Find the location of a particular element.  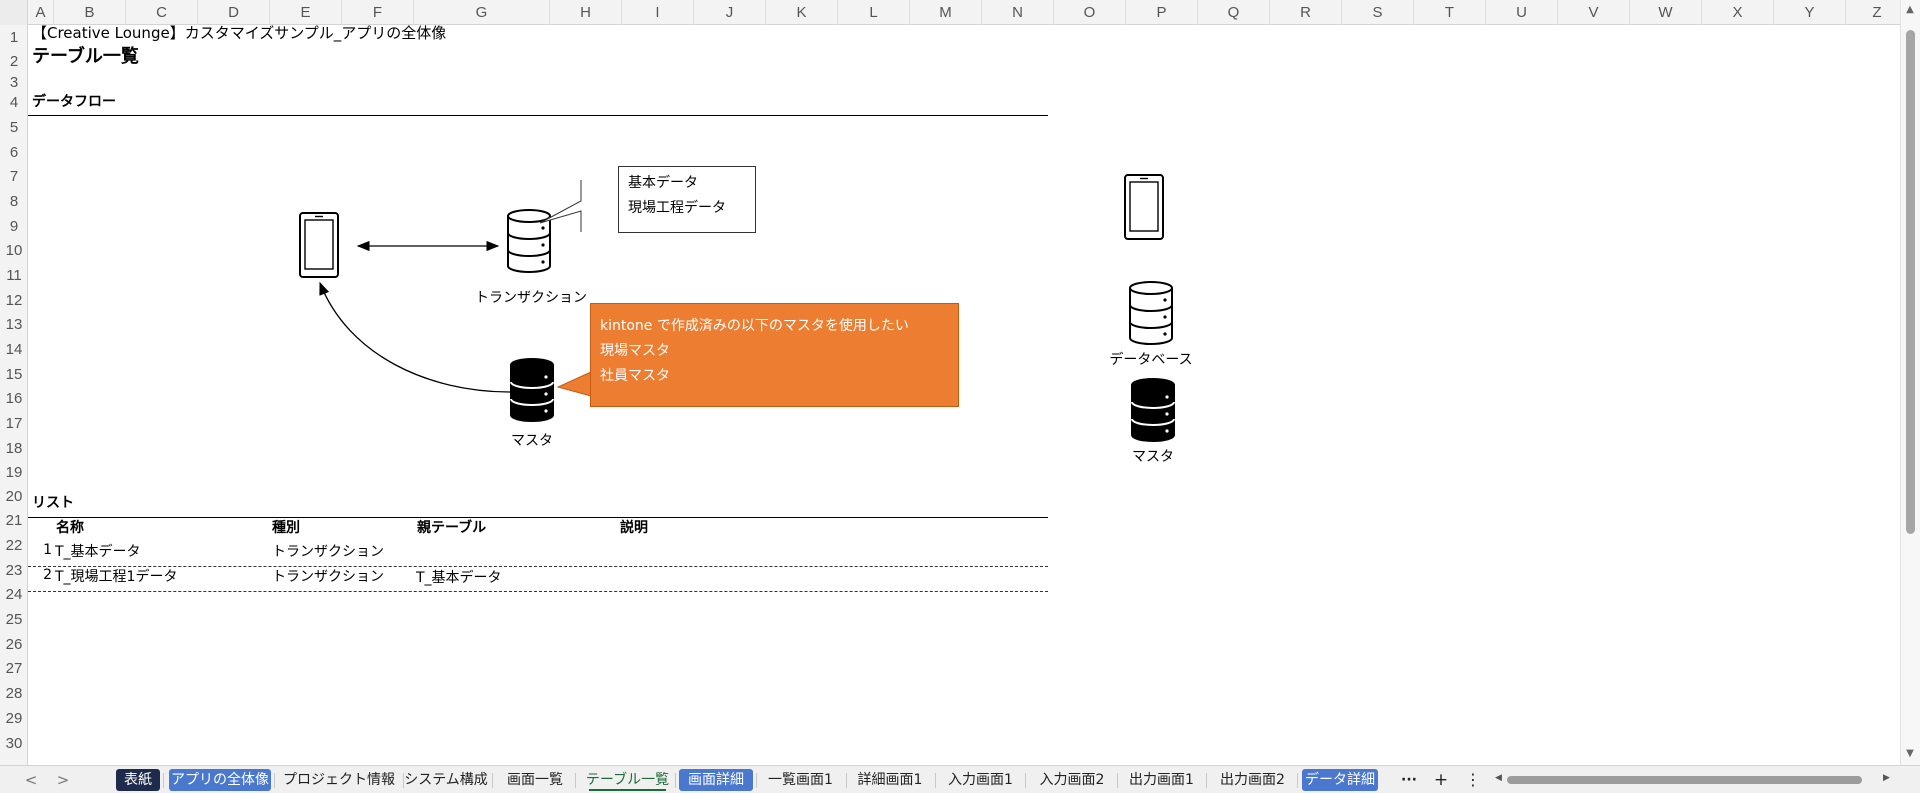

sheet-tab: システム構成 is located at coordinates (446, 780).